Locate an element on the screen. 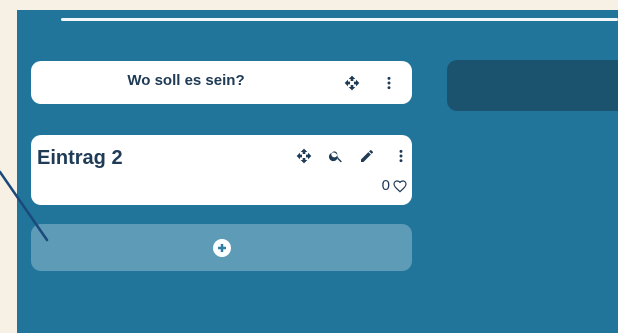 The width and height of the screenshot is (618, 333). add-circle-icon is located at coordinates (221, 247).